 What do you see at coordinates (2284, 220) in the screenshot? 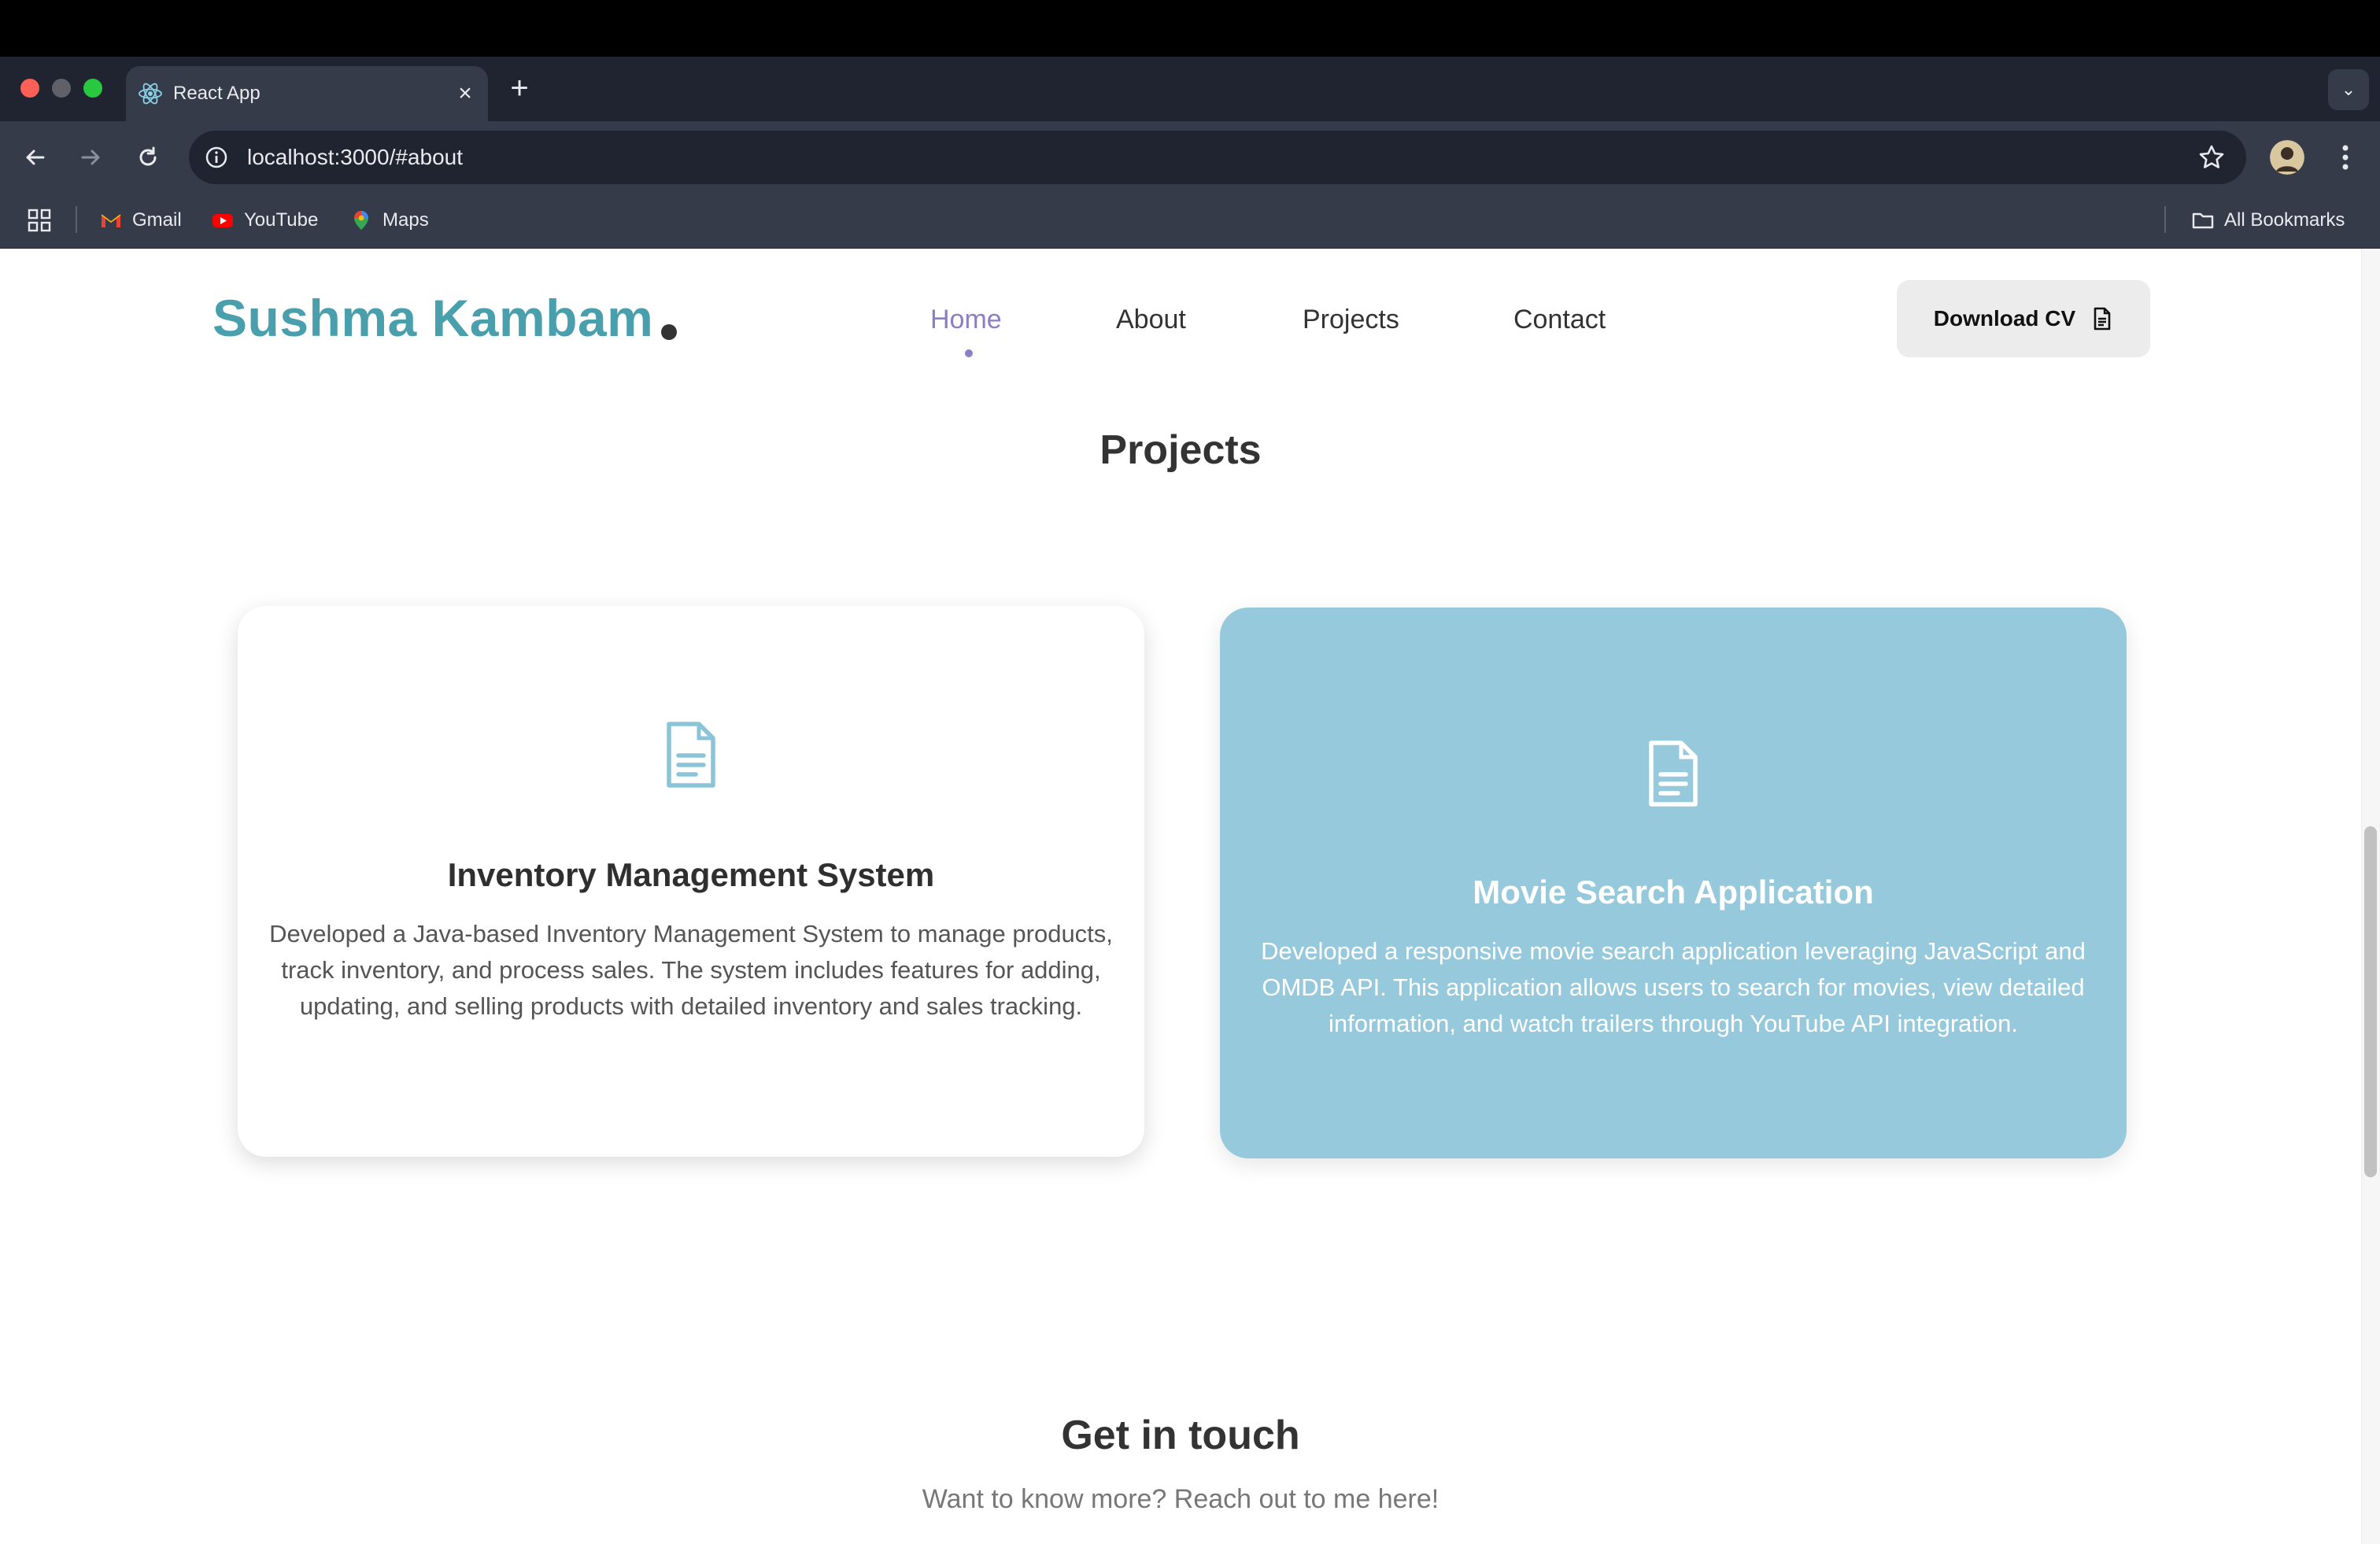
I see `all-bookmarks-label: All Bookmarks` at bounding box center [2284, 220].